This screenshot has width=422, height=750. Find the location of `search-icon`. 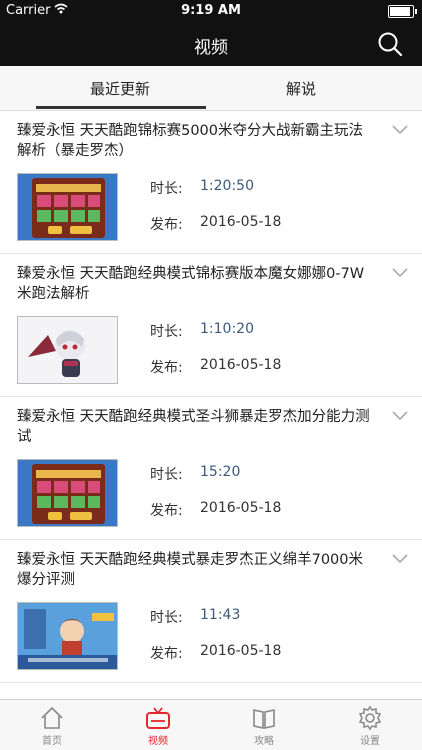

search-icon is located at coordinates (390, 44).